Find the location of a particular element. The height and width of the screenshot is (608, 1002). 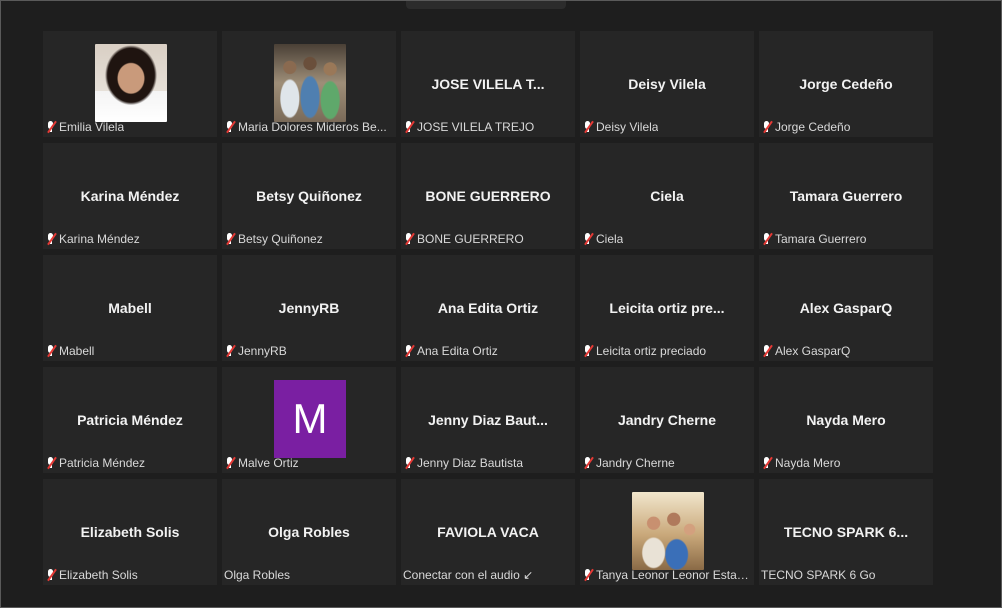

participant-display-name: Jorge Cedeño is located at coordinates (846, 84).